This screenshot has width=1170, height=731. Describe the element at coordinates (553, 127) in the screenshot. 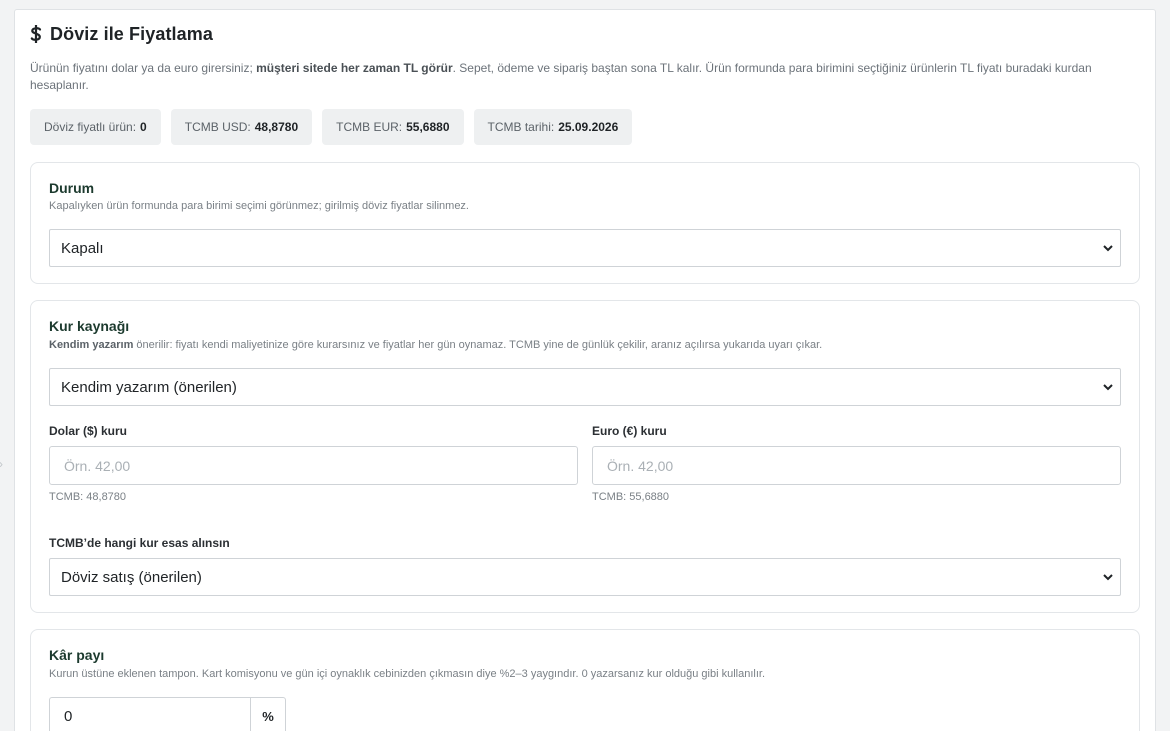

I see `chip-tcmb-date: TCMB tarihi: 25.09.2026` at that location.